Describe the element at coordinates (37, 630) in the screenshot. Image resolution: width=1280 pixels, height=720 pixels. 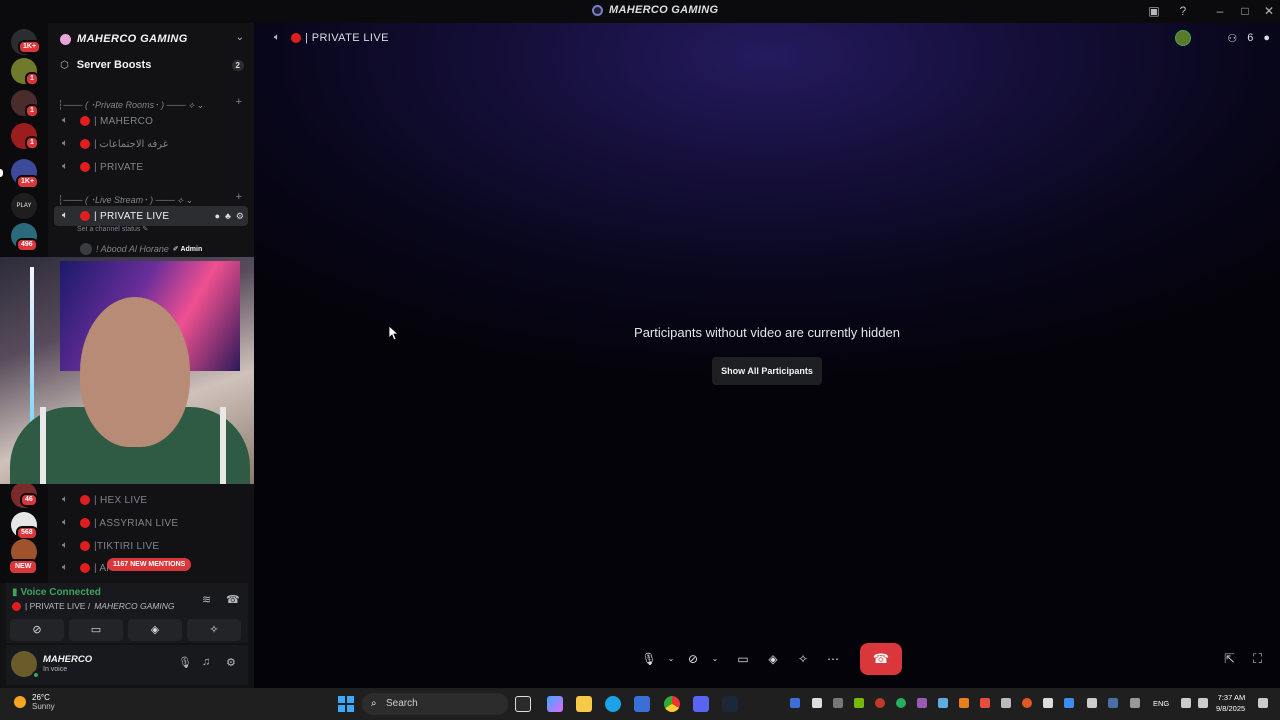
I see `camera-toggle-button: ⊘` at that location.